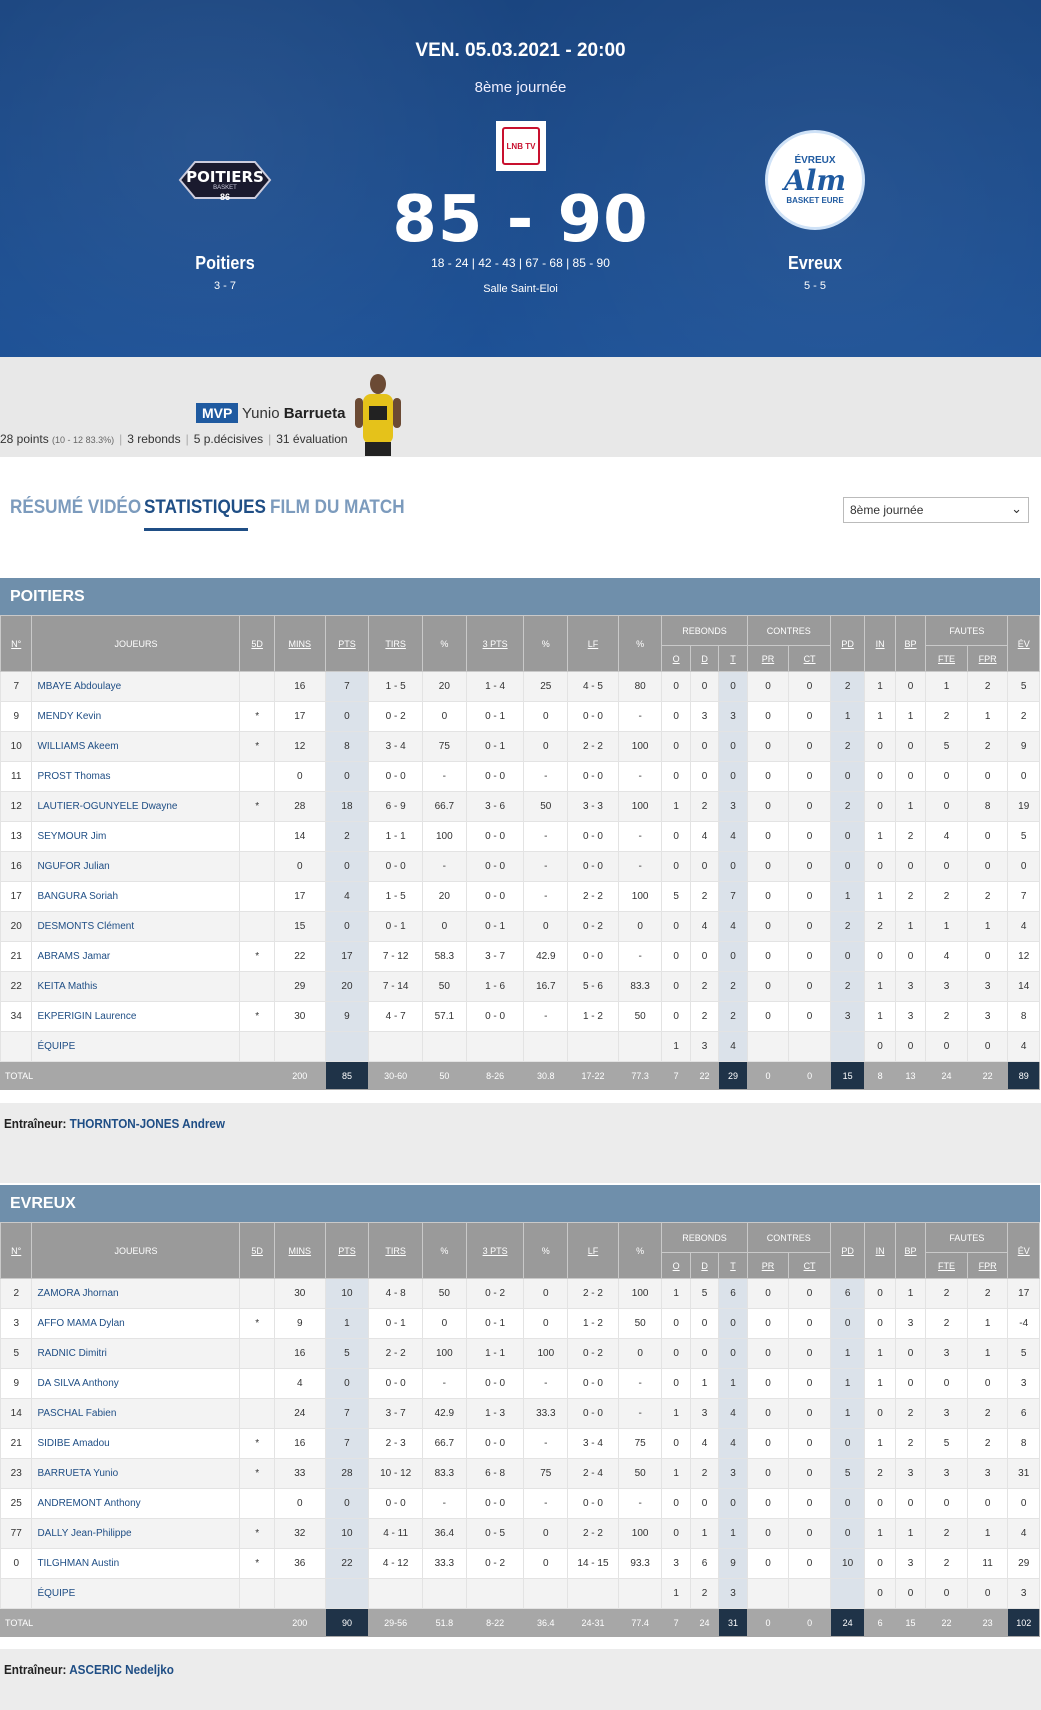 This screenshot has height=1710, width=1041. What do you see at coordinates (16, 1473) in the screenshot?
I see `stat-cell: 23` at bounding box center [16, 1473].